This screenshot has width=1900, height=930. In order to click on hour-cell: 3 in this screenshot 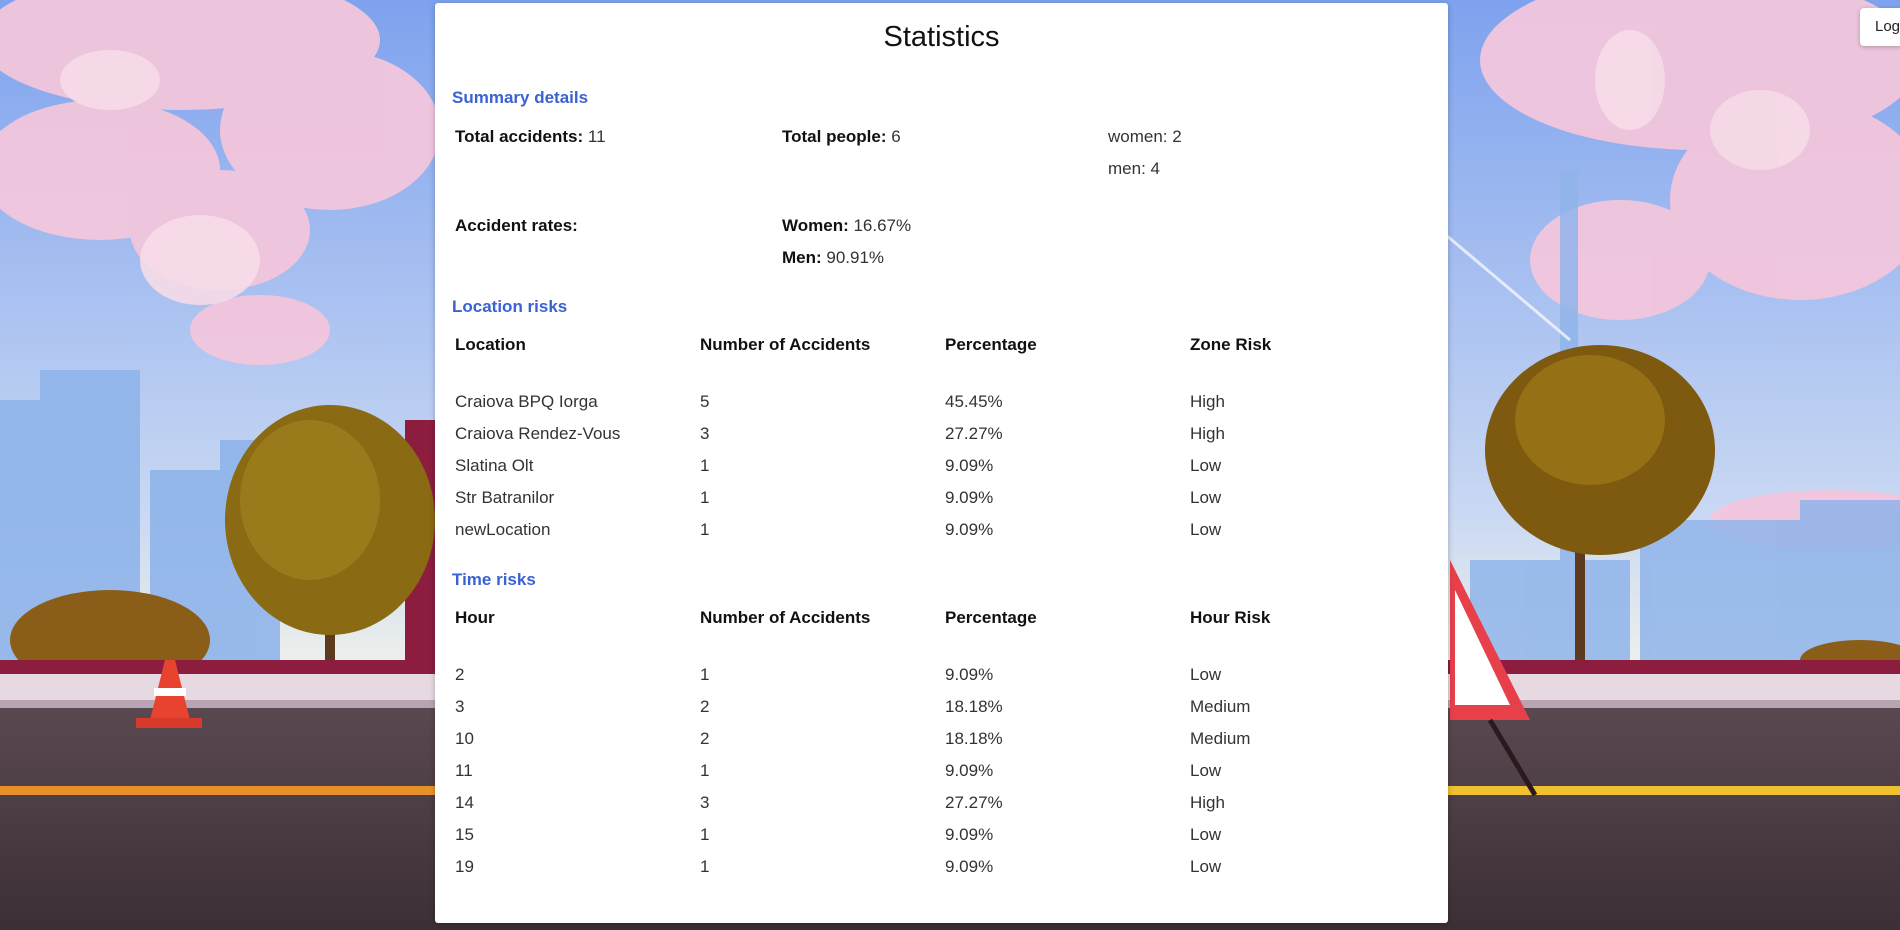, I will do `click(460, 706)`.